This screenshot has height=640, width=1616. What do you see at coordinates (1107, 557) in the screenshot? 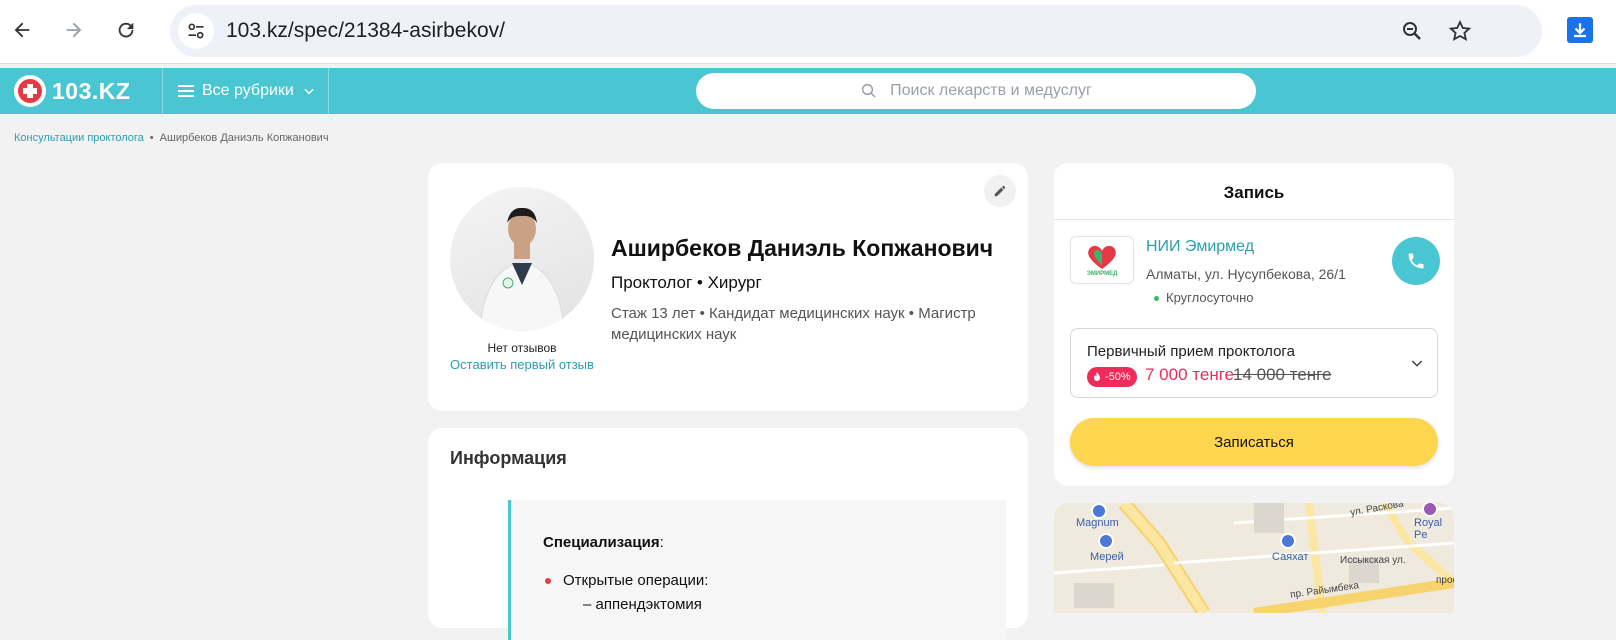
I see `map-label-merey: Мерей` at bounding box center [1107, 557].